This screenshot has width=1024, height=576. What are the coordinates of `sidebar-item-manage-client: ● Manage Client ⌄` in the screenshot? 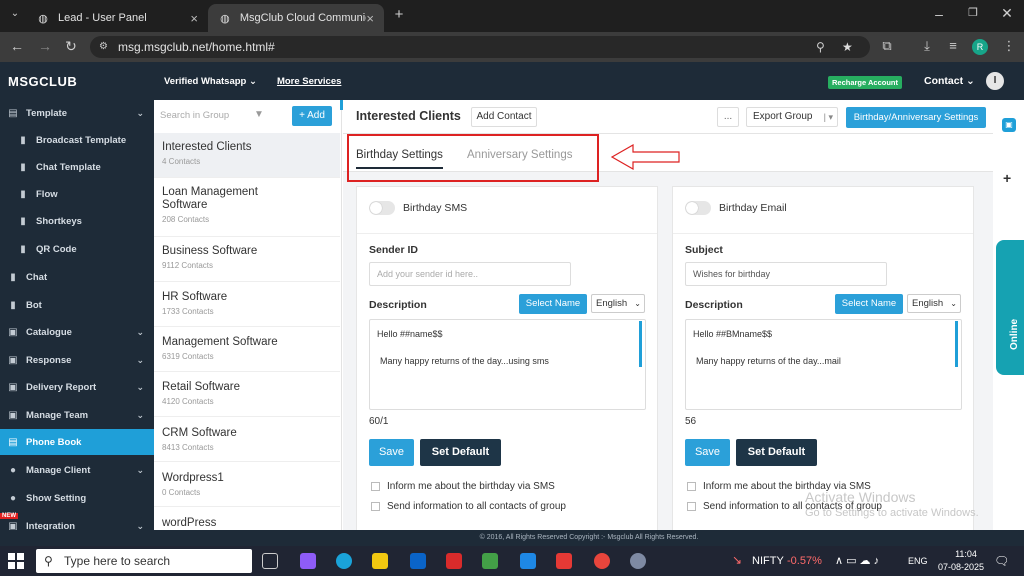 It's located at (77, 470).